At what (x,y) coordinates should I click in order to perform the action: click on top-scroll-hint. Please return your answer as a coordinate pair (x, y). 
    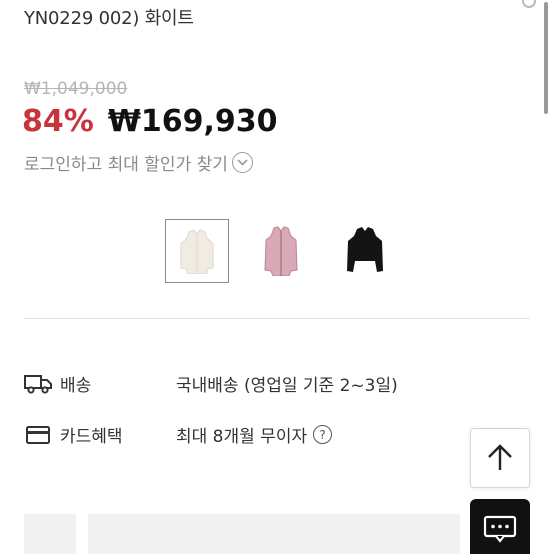
    Looking at the image, I should click on (529, 4).